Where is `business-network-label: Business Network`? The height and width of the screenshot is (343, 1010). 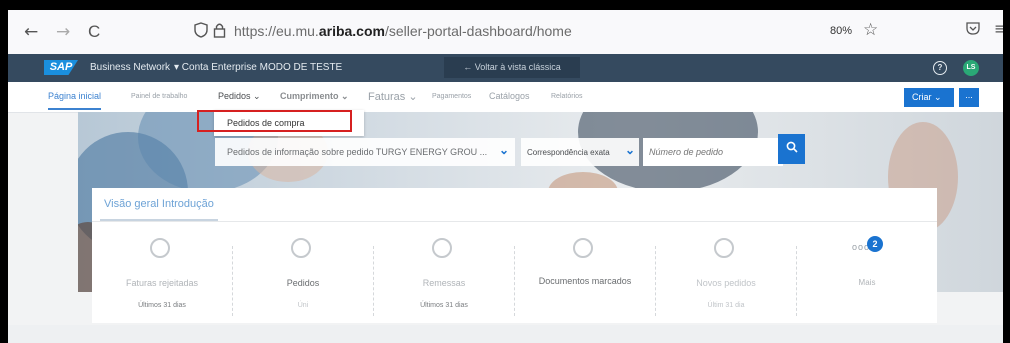 business-network-label: Business Network is located at coordinates (130, 67).